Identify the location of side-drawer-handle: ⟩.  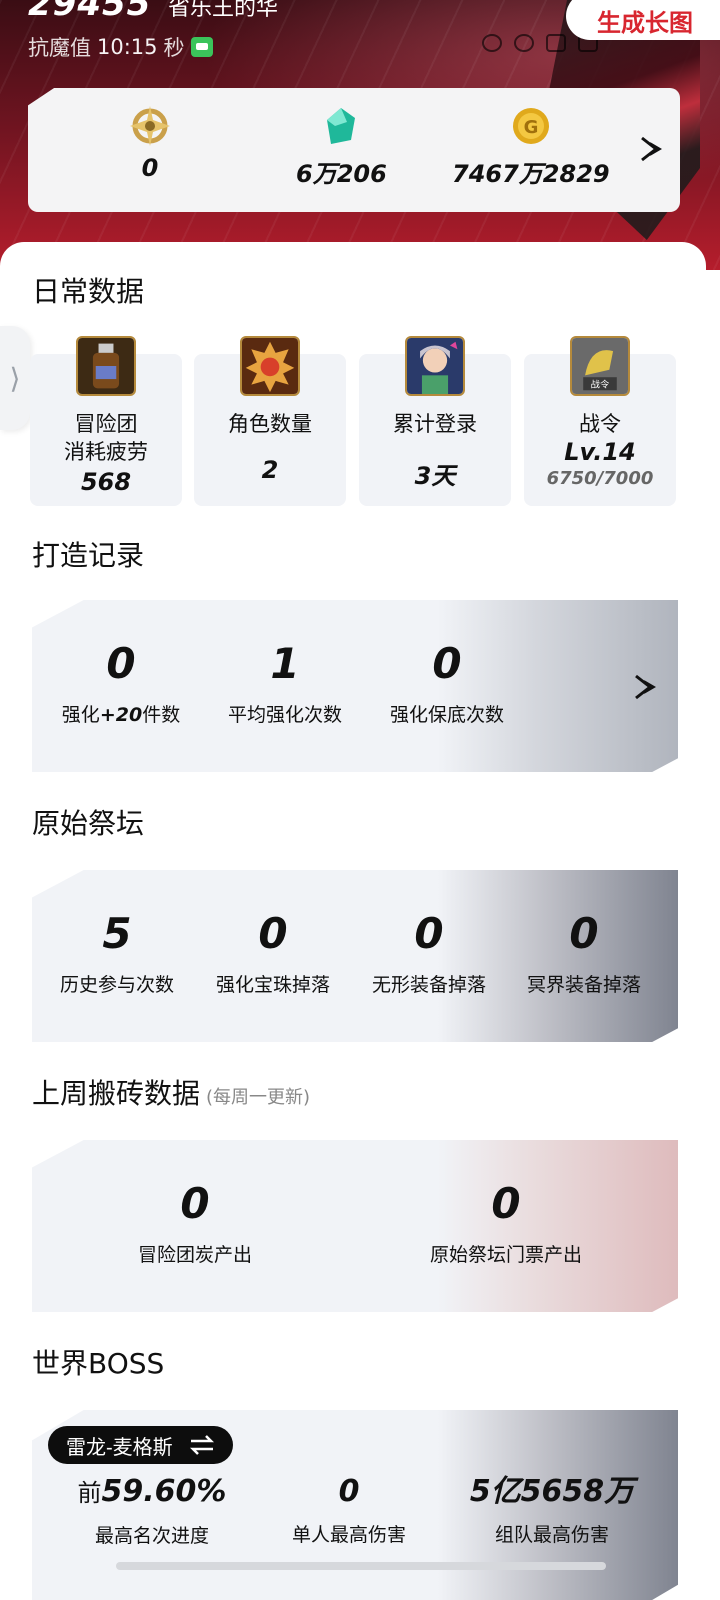
(15, 378).